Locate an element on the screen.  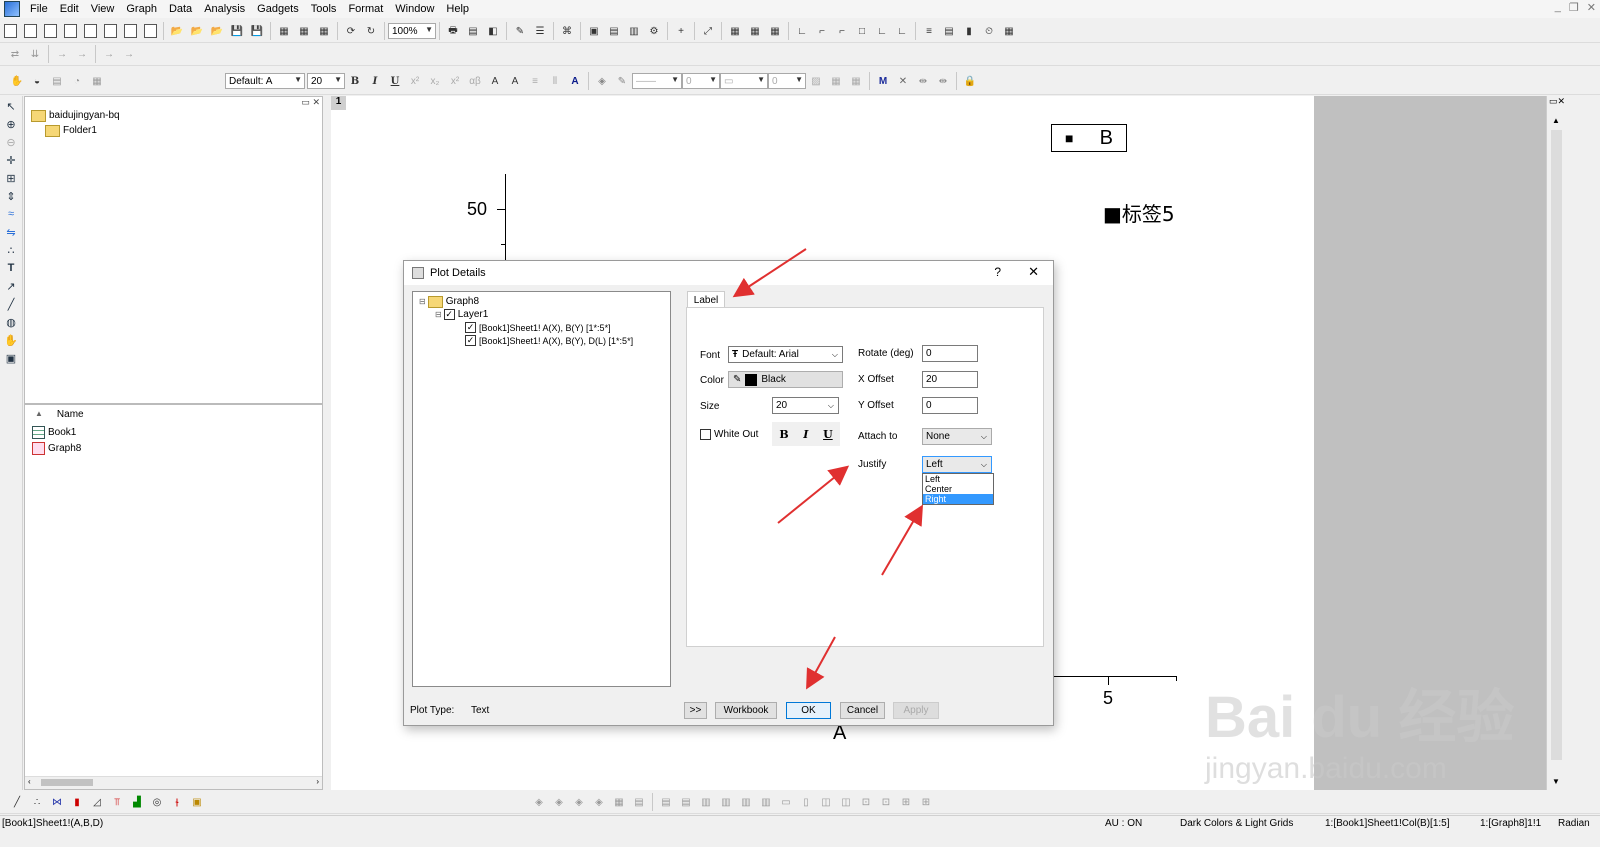
import-wizard-icon: ▦ is located at coordinates (324, 31).